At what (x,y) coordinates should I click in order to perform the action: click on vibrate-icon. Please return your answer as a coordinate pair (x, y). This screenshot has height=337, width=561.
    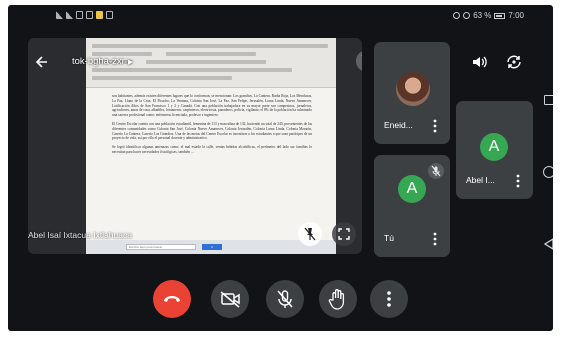
    Looking at the image, I should click on (467, 15).